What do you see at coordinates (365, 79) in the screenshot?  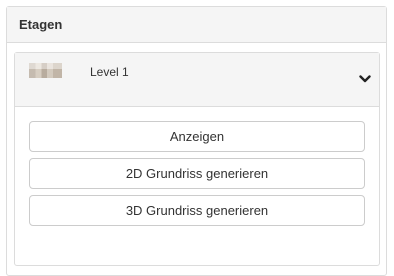 I see `chevron-down-icon` at bounding box center [365, 79].